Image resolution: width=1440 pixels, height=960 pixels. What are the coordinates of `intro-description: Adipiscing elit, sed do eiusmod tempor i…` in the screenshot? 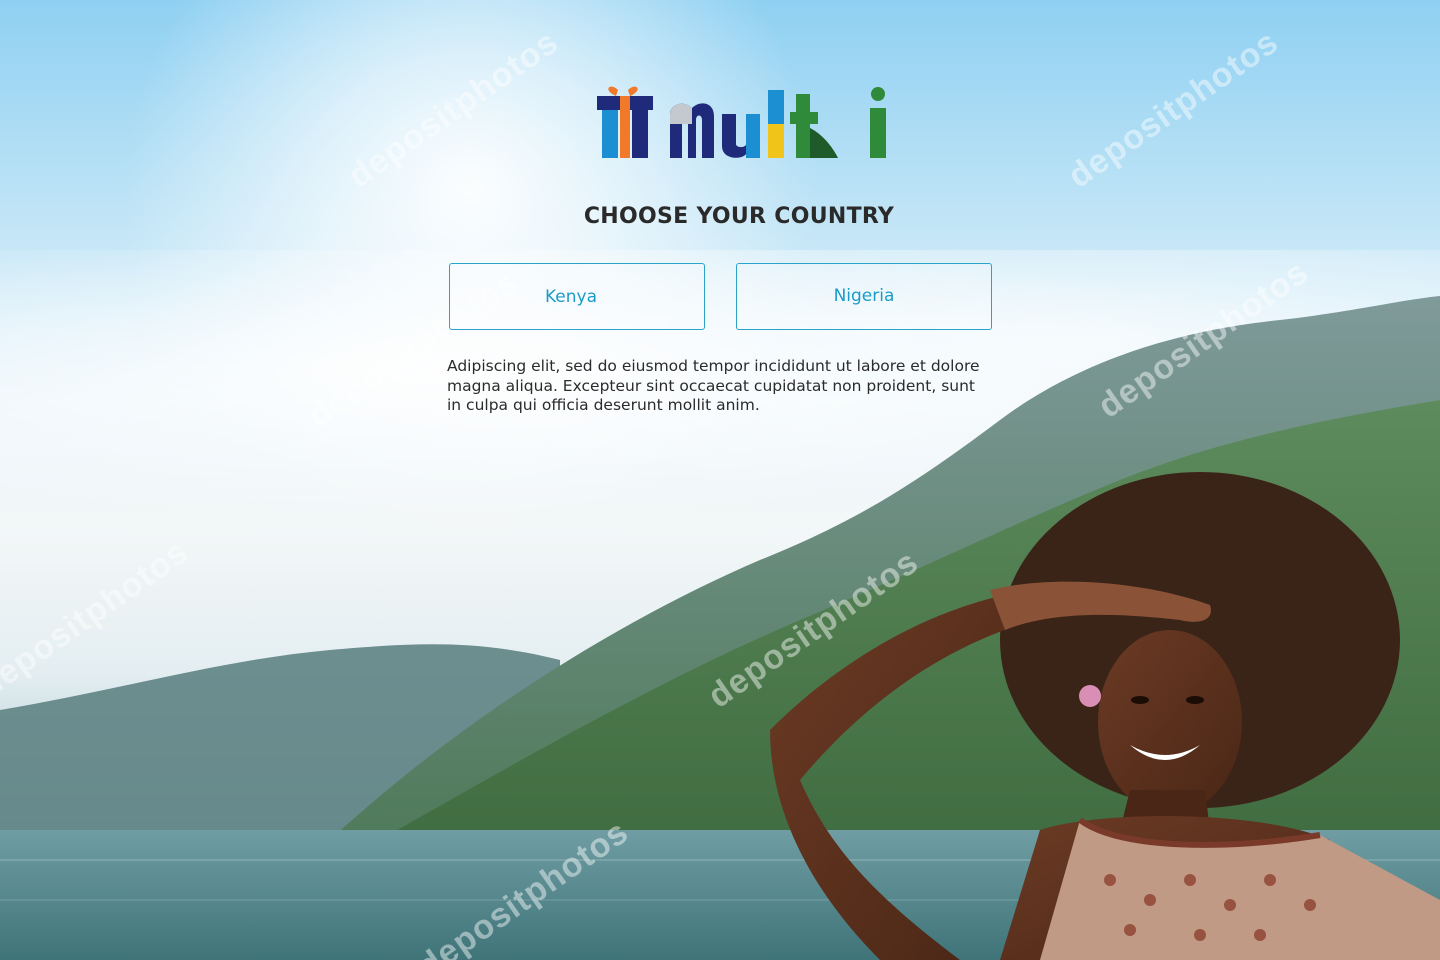 It's located at (713, 385).